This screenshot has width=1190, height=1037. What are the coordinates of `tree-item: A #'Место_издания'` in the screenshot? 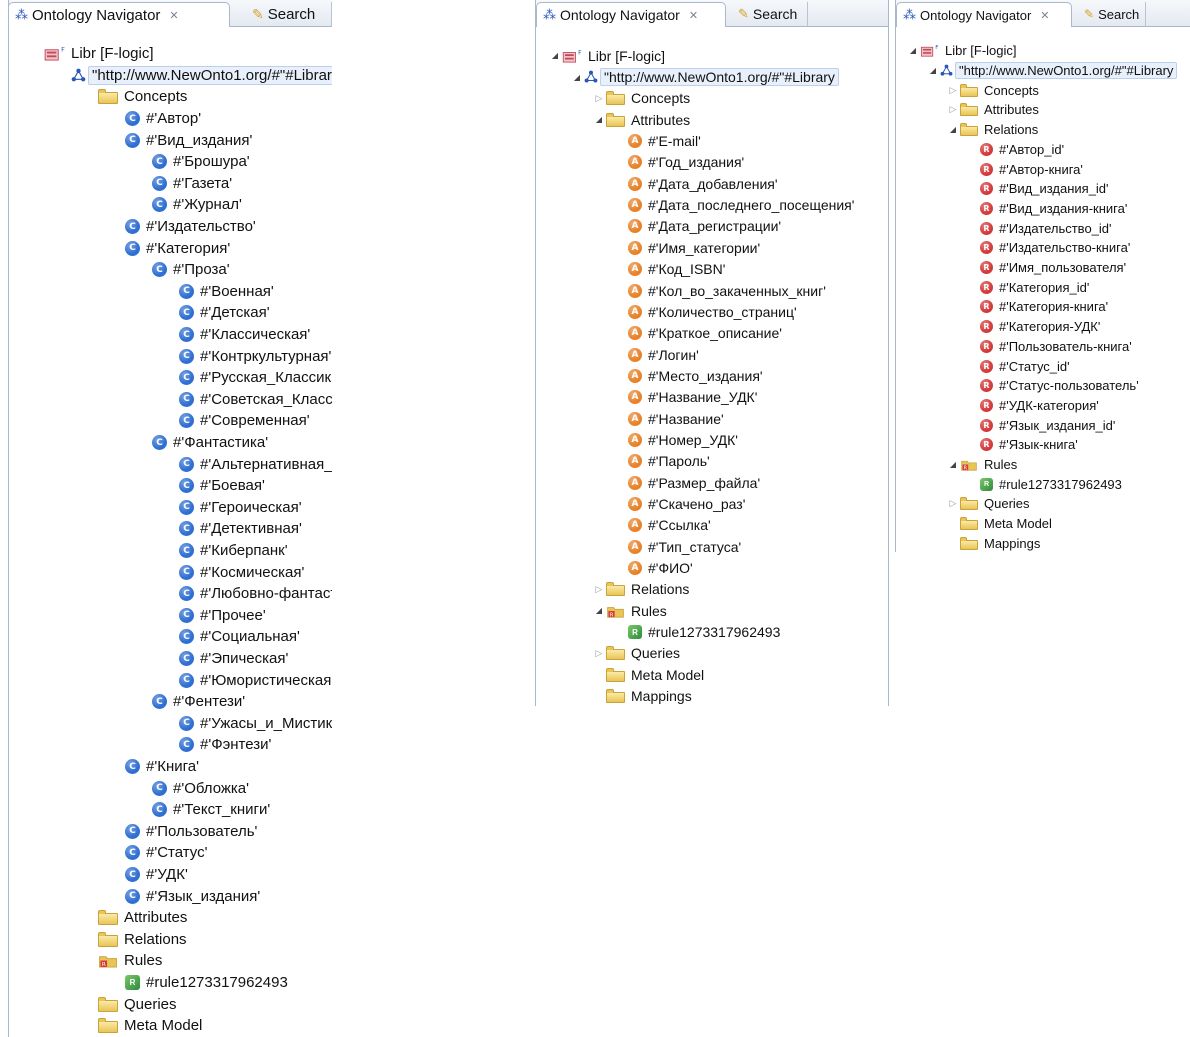 It's located at (688, 375).